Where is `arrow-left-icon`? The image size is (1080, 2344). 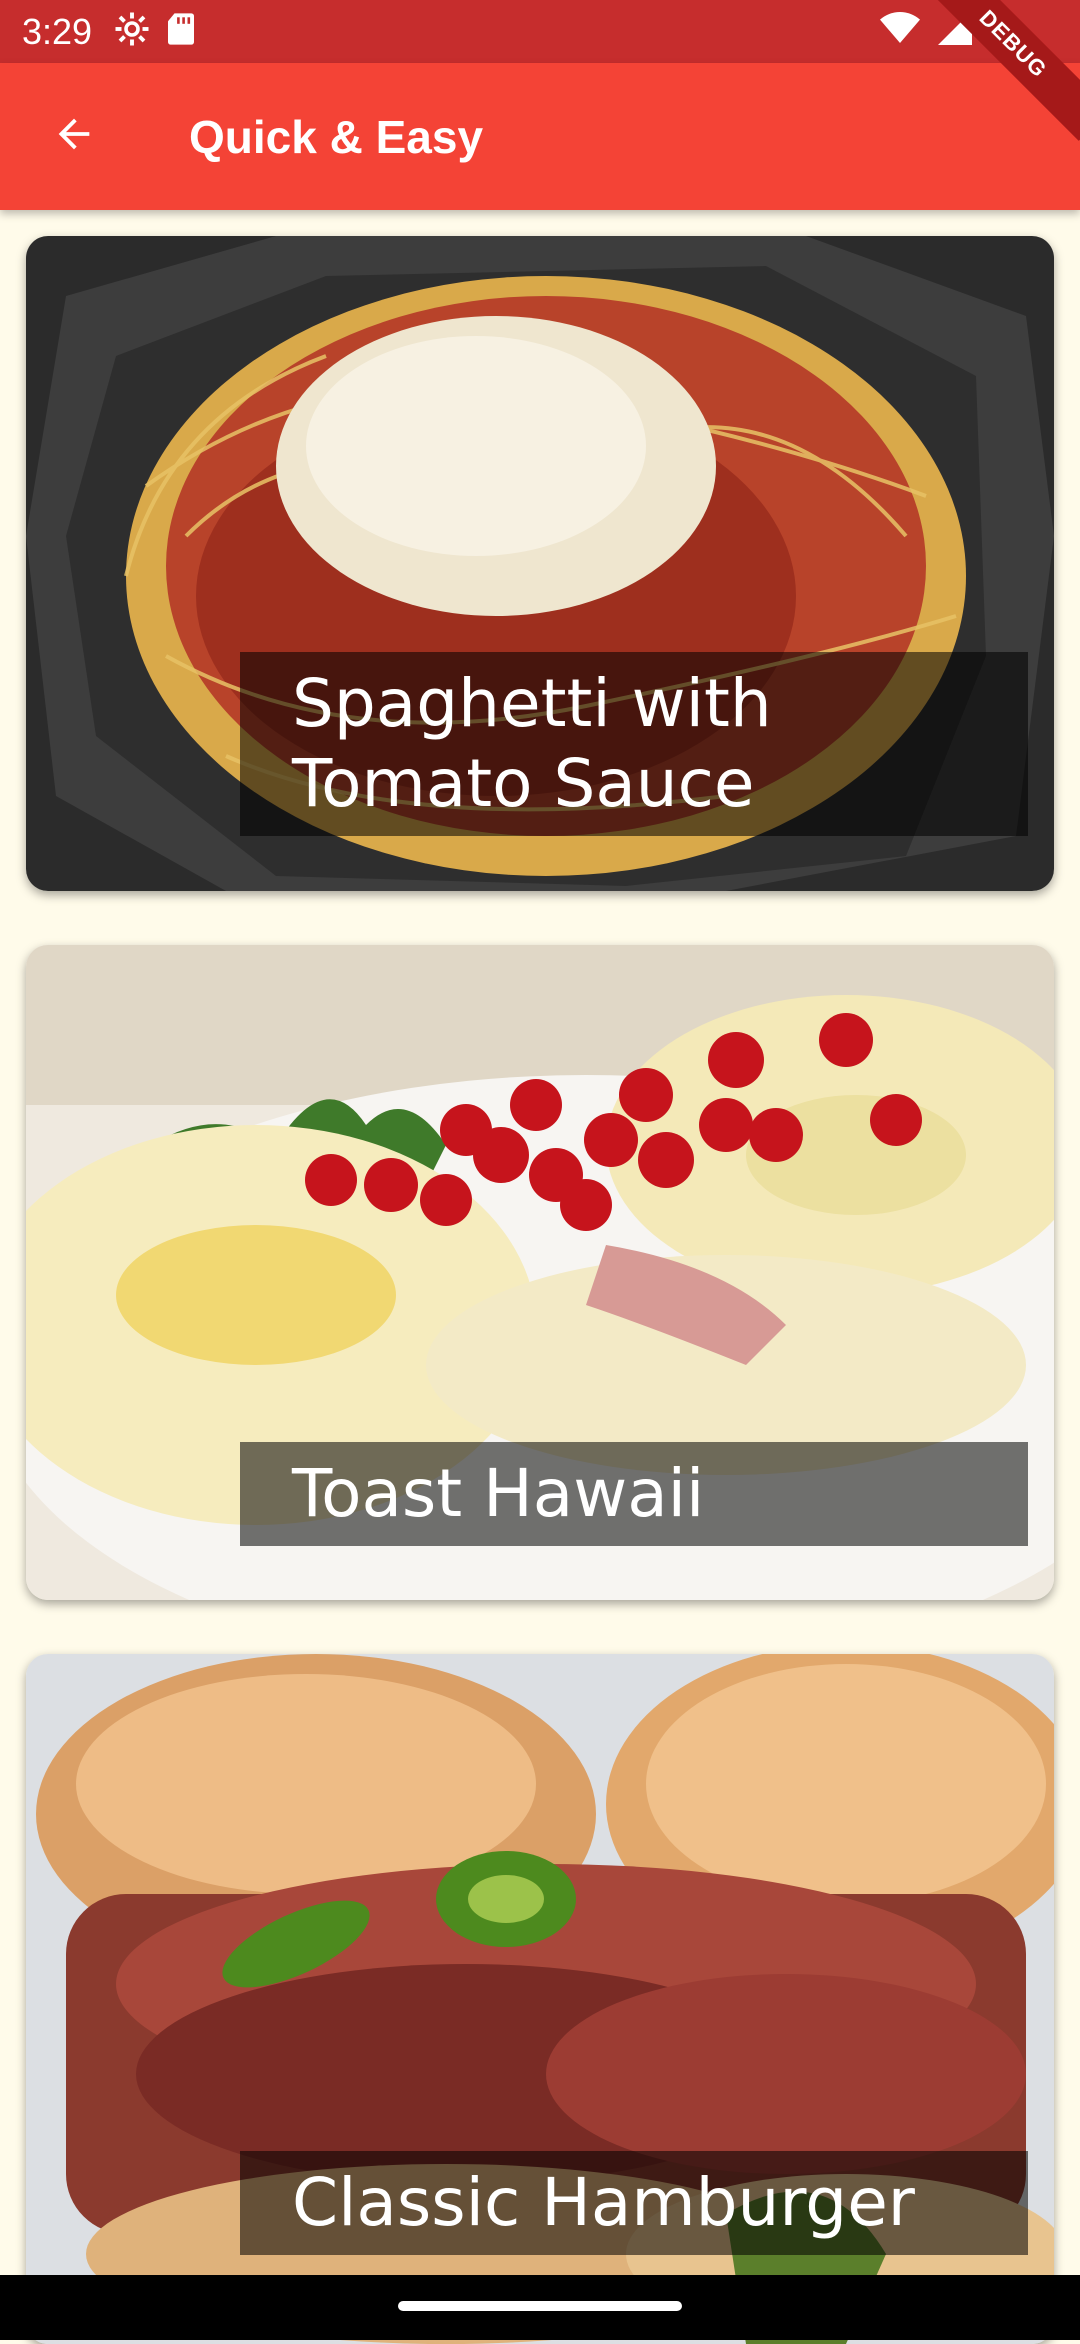
arrow-left-icon is located at coordinates (74, 136).